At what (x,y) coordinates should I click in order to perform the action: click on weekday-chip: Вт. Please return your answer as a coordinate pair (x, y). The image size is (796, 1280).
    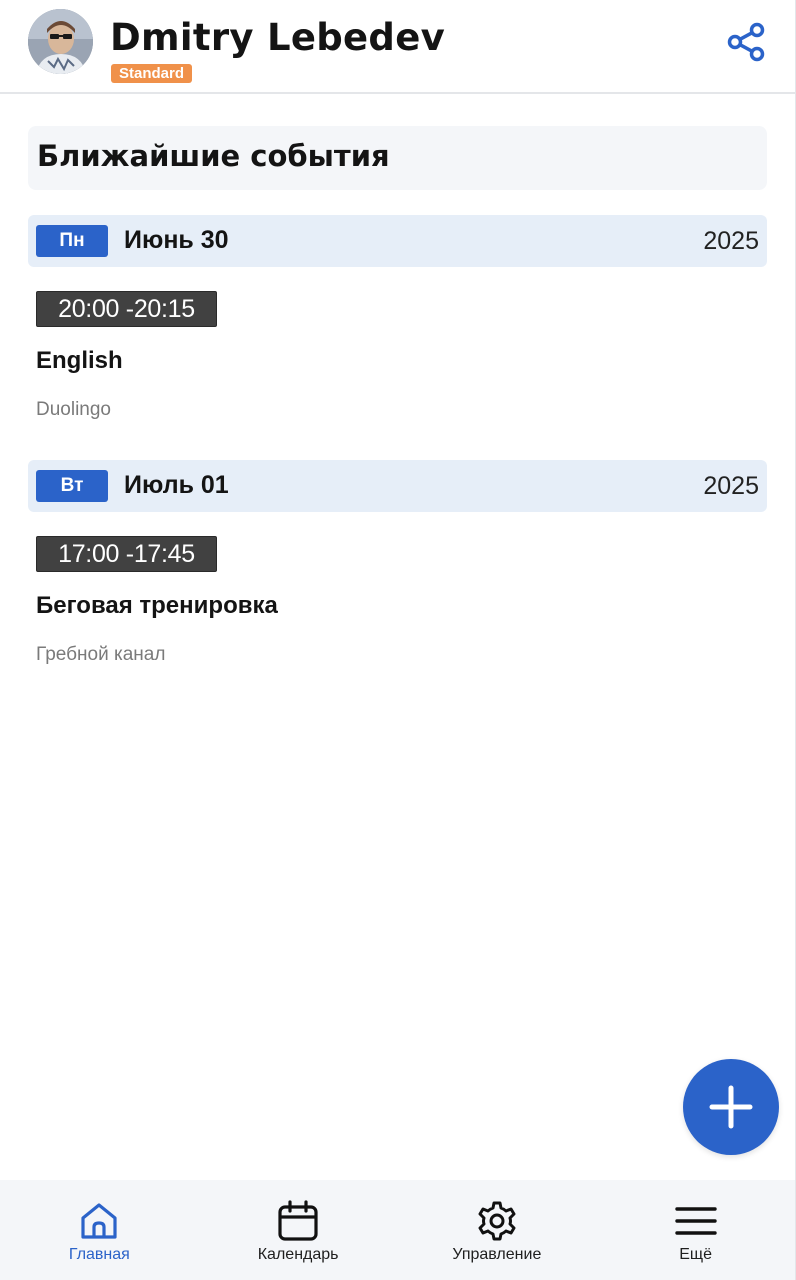
    Looking at the image, I should click on (72, 486).